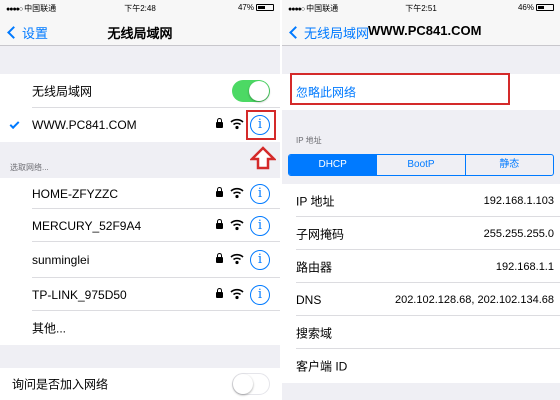 This screenshot has width=560, height=400. What do you see at coordinates (140, 260) in the screenshot?
I see `network-row: sunminglei i` at bounding box center [140, 260].